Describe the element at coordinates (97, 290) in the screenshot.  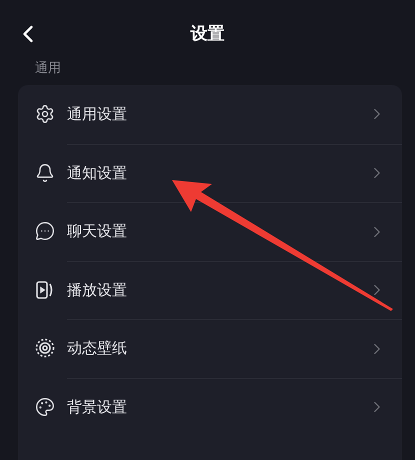
I see `row-label: 播放设置` at that location.